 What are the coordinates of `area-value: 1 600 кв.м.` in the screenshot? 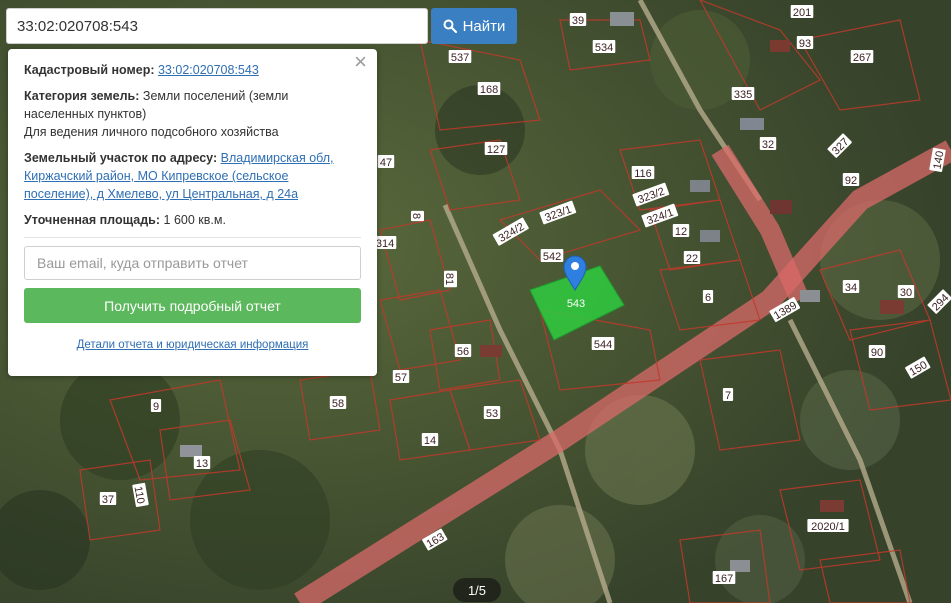 It's located at (194, 220).